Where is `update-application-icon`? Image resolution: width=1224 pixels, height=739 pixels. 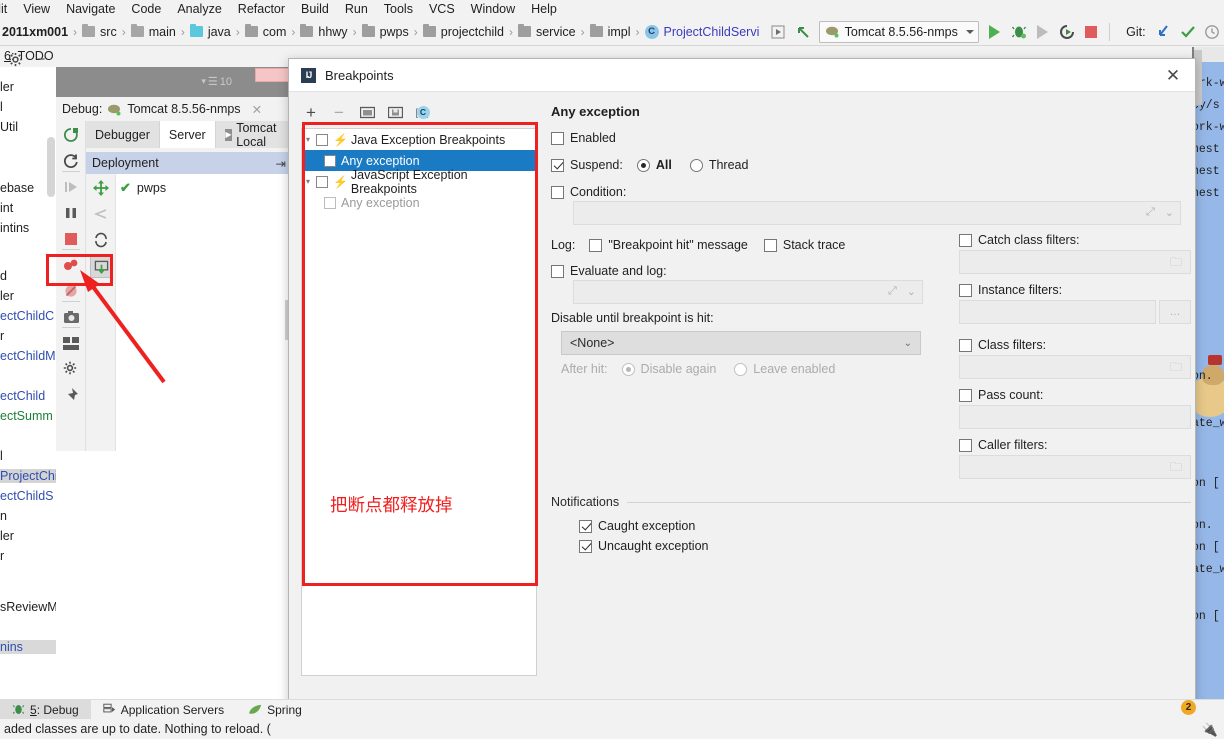 update-application-icon is located at coordinates (101, 267).